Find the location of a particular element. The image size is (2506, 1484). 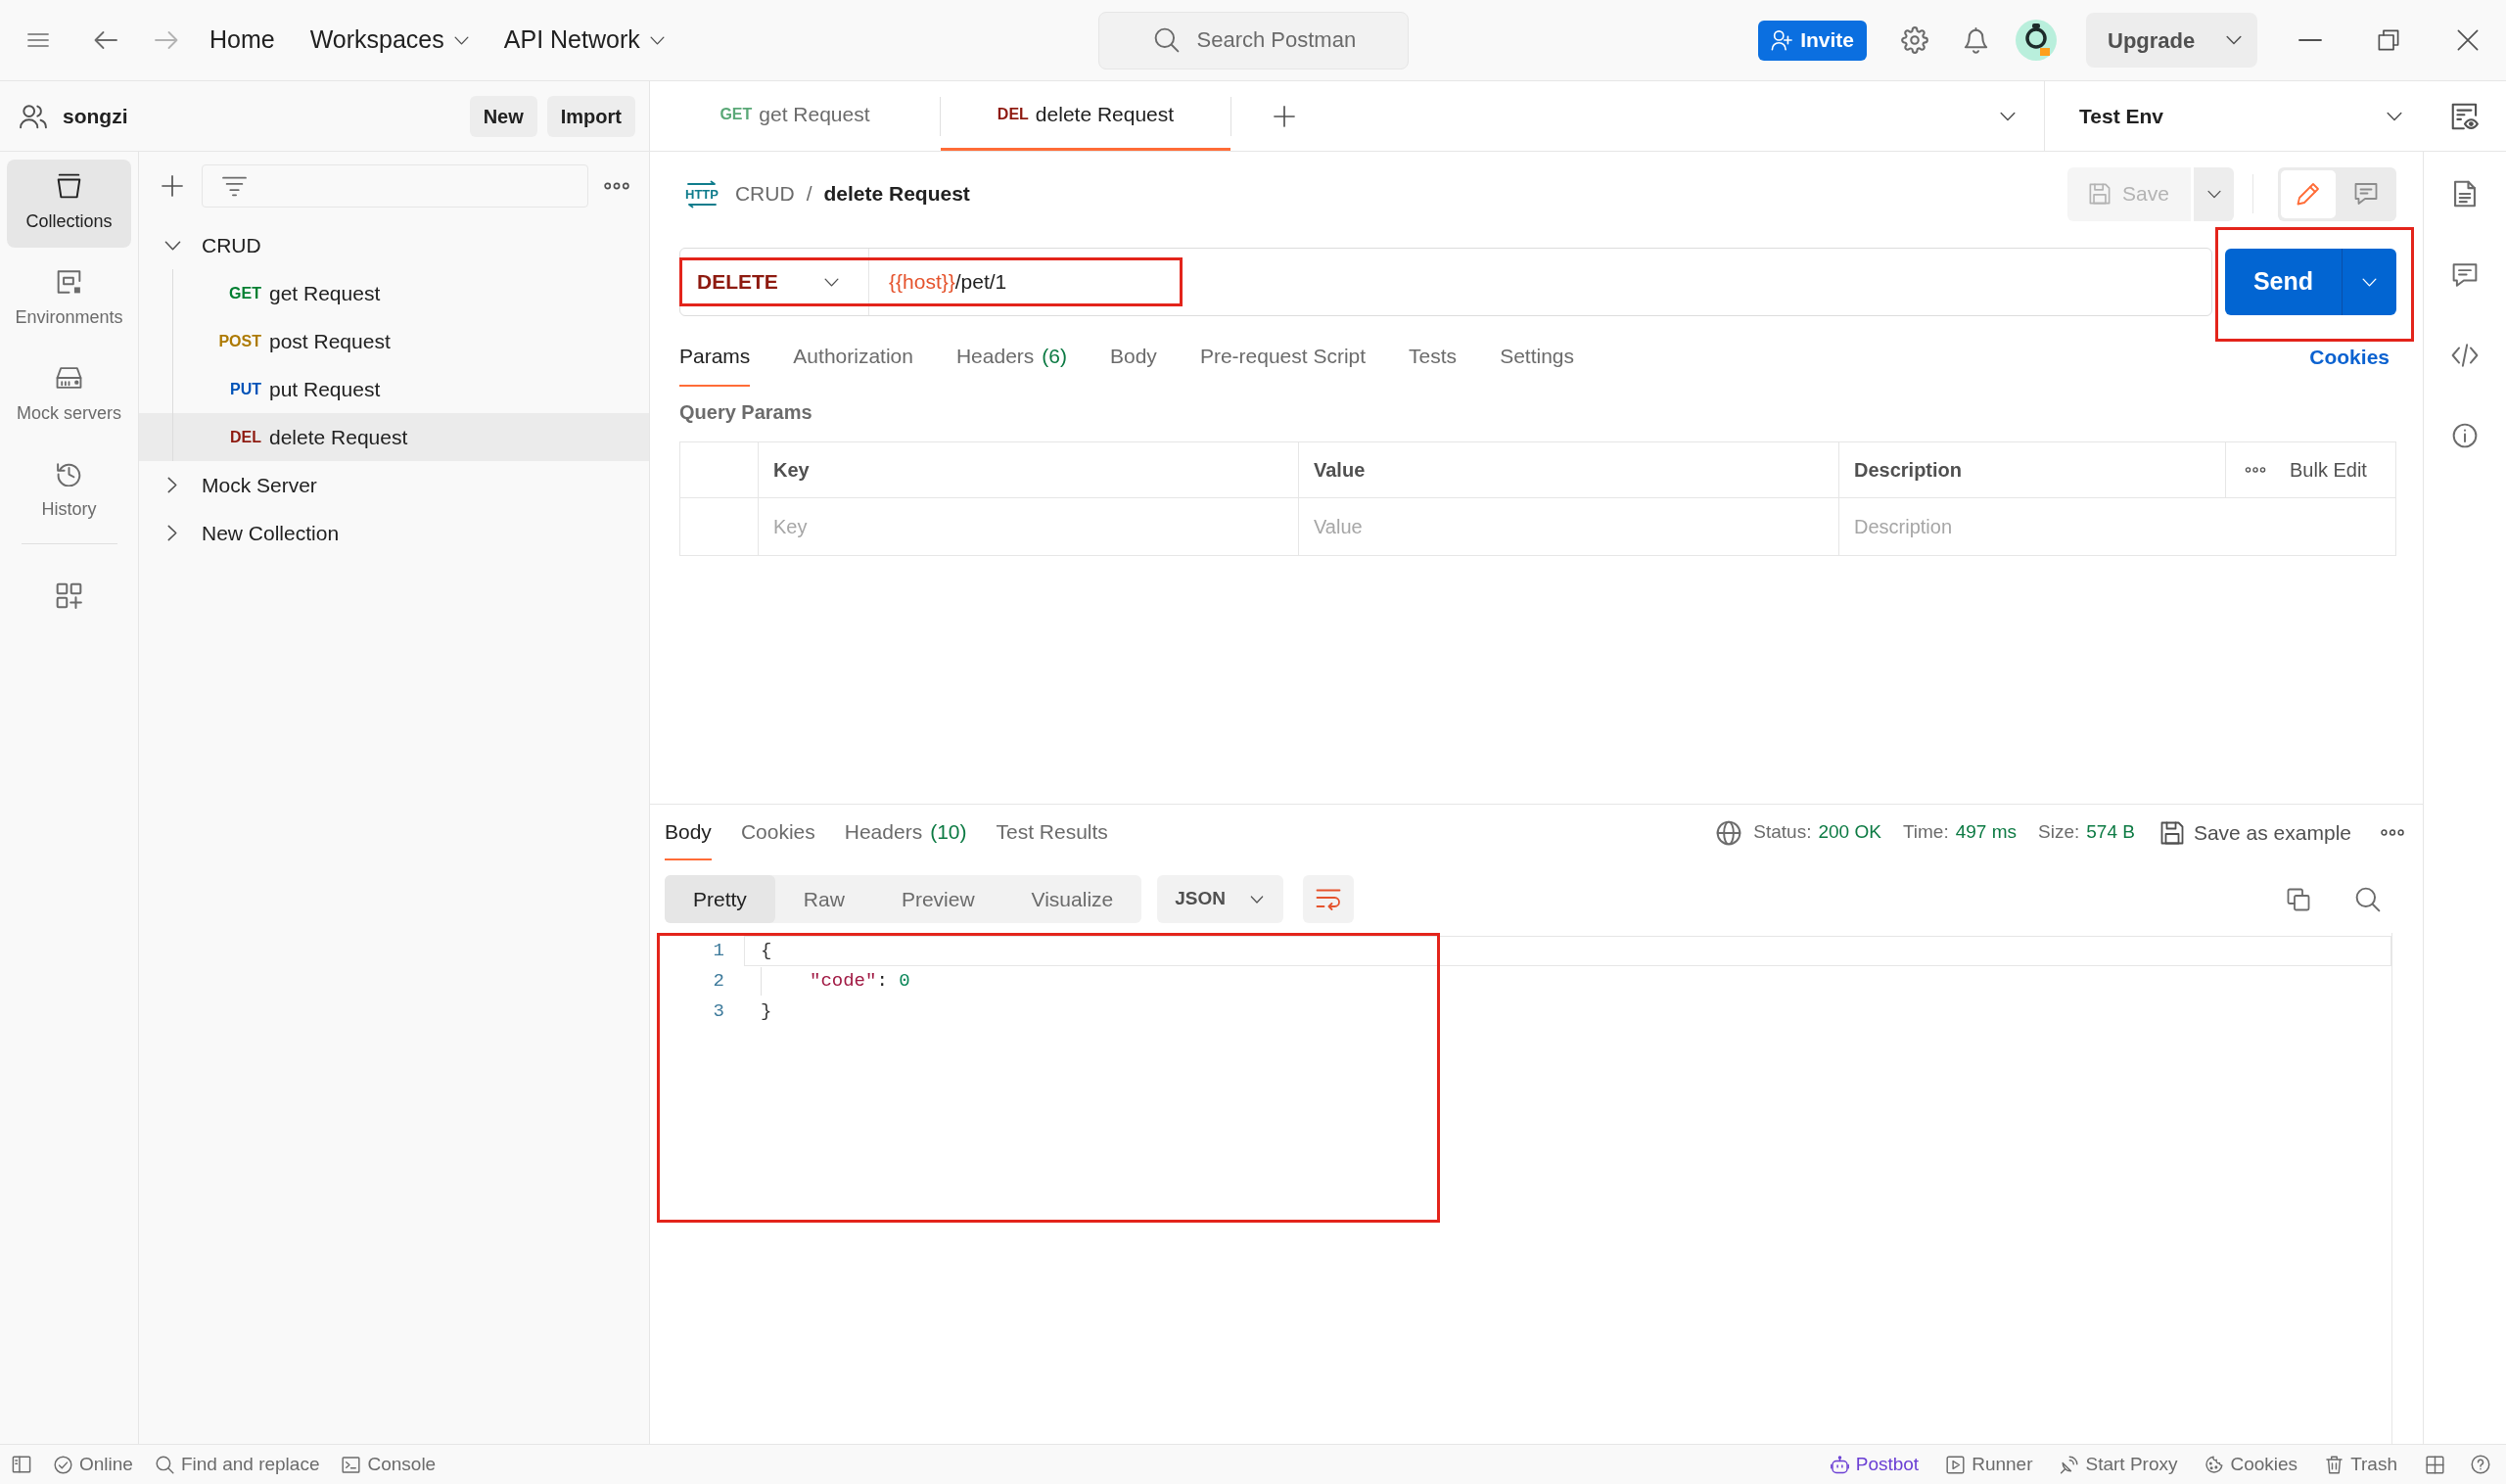

response-tab: Body is located at coordinates (688, 832).